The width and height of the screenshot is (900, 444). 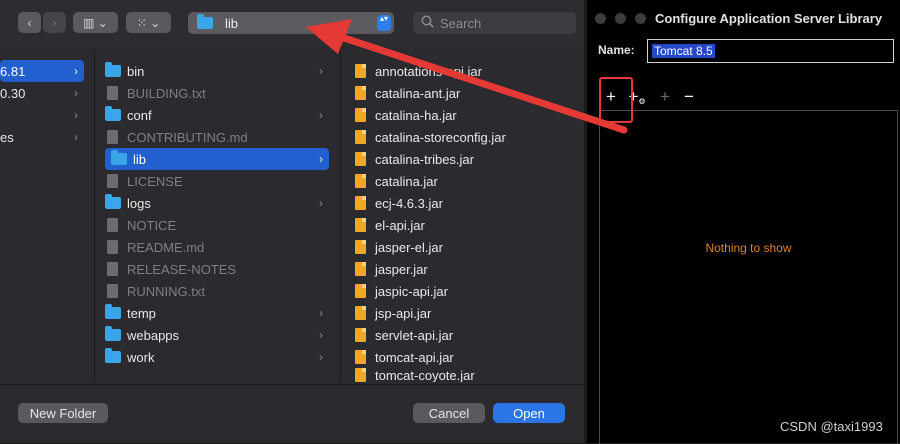 What do you see at coordinates (390, 269) in the screenshot?
I see `list-item: jasper.jar` at bounding box center [390, 269].